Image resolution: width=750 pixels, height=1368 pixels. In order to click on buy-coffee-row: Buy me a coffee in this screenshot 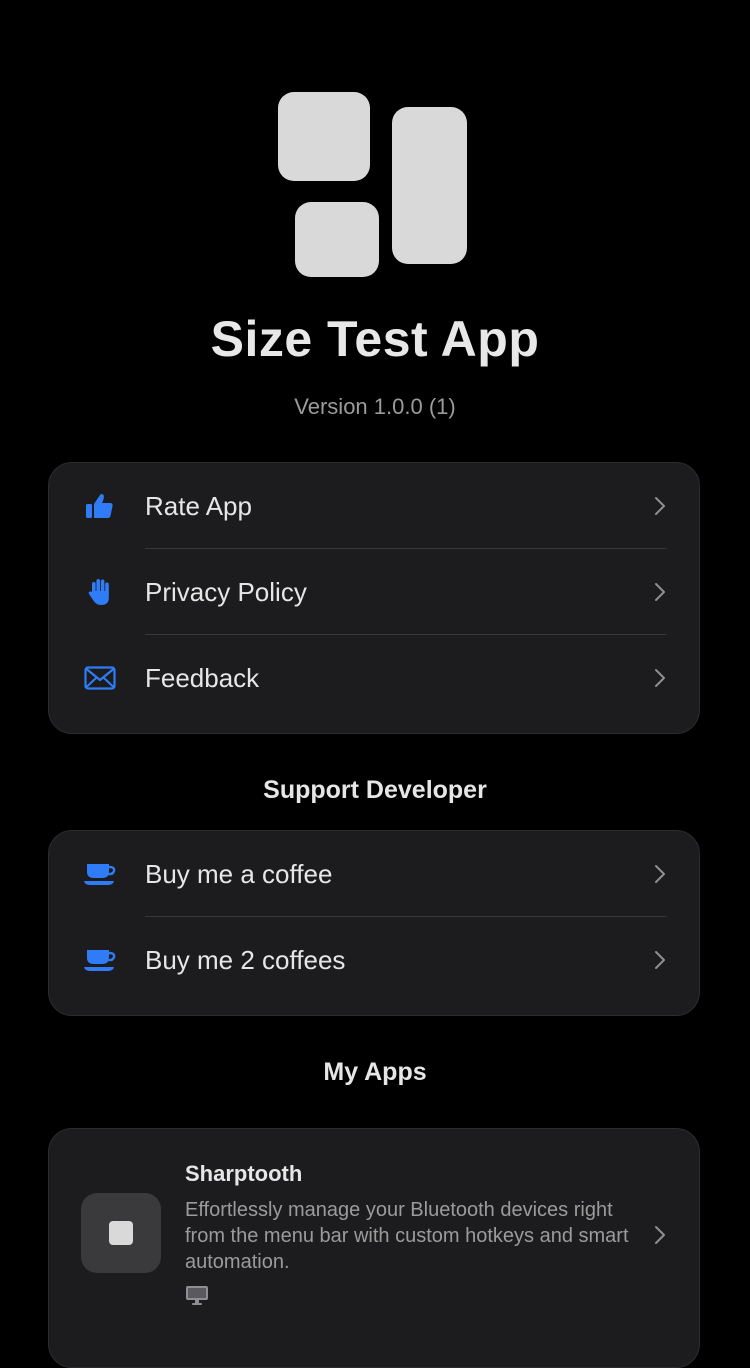, I will do `click(374, 874)`.